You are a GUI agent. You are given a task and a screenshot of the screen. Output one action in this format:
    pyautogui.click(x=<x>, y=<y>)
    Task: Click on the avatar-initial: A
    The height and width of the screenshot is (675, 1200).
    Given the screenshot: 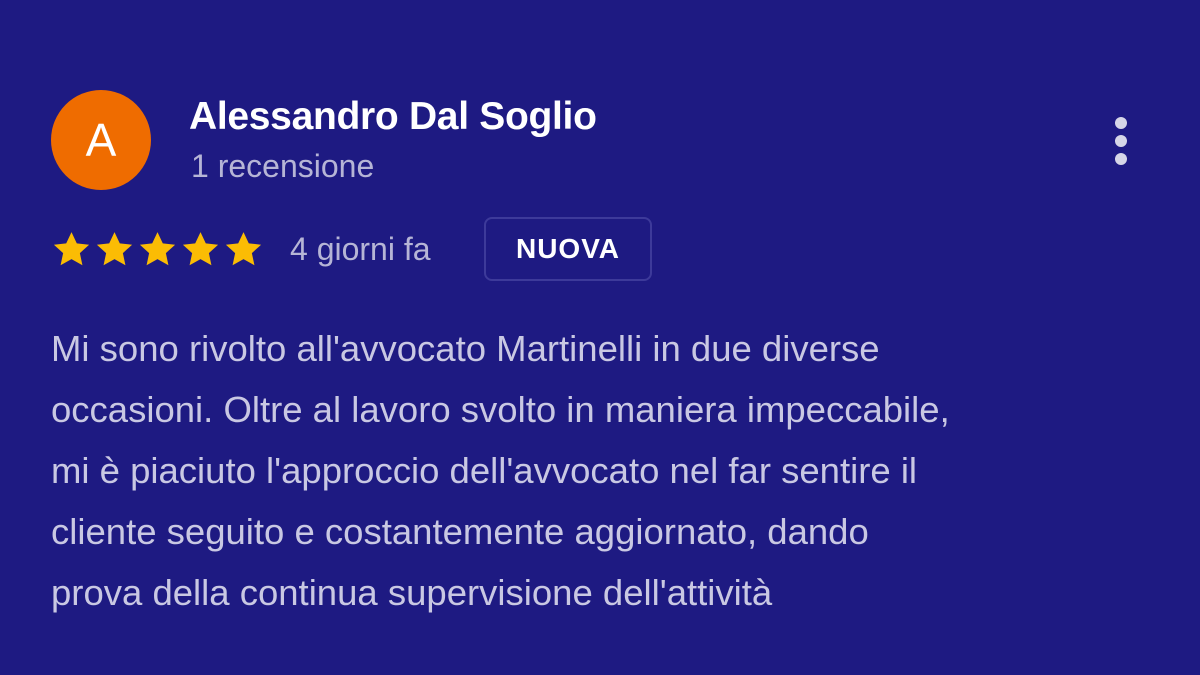 What is the action you would take?
    pyautogui.click(x=101, y=140)
    